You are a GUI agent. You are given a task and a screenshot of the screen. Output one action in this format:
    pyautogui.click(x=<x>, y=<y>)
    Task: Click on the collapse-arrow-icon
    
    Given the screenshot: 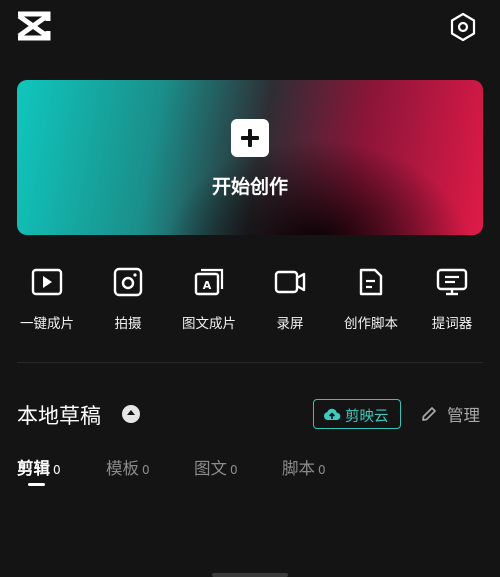 What is the action you would take?
    pyautogui.click(x=131, y=414)
    